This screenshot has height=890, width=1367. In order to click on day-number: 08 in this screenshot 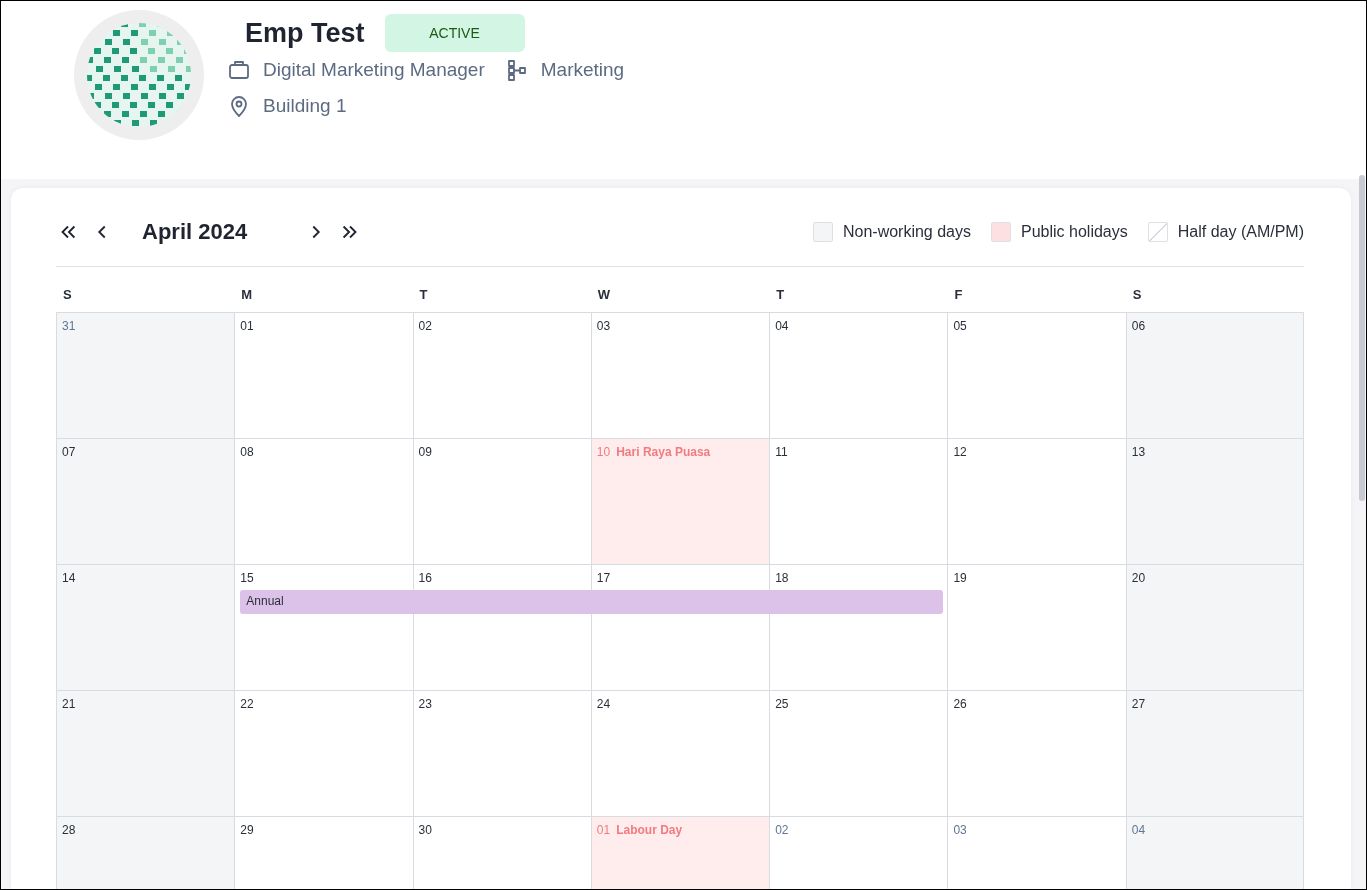, I will do `click(247, 452)`.